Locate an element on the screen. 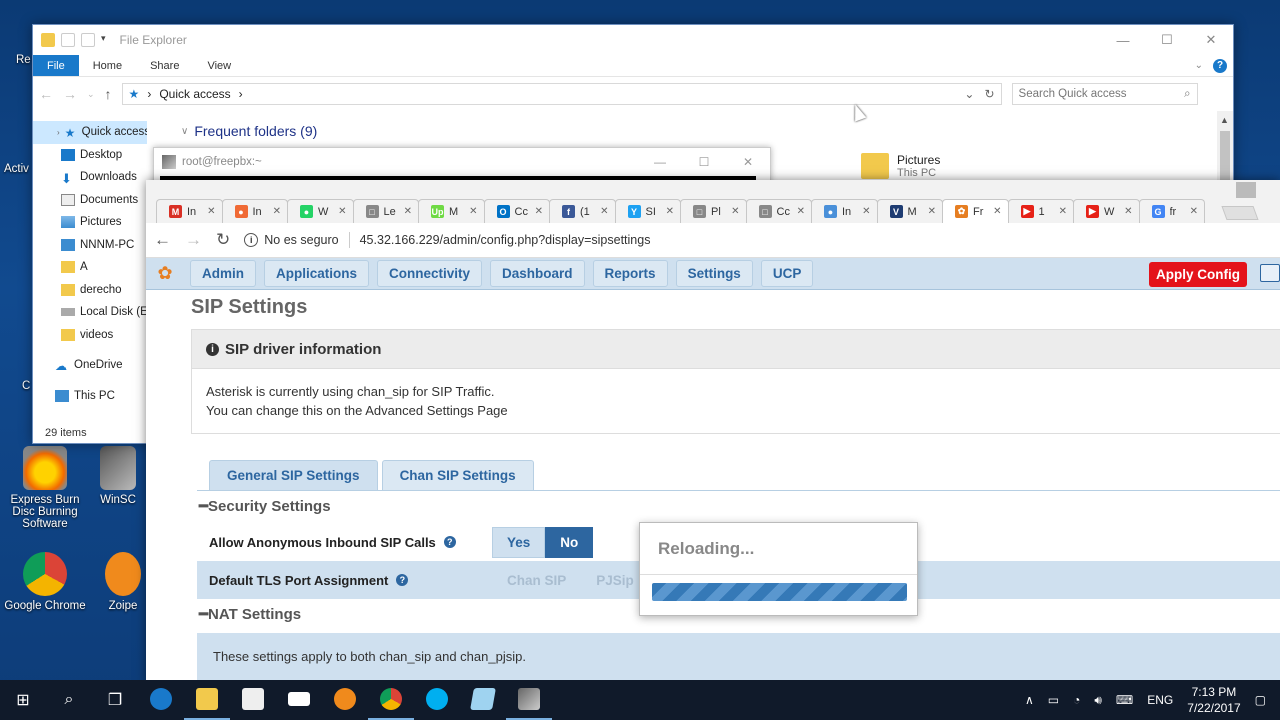  browser-tab: V M ✕ is located at coordinates (909, 211).